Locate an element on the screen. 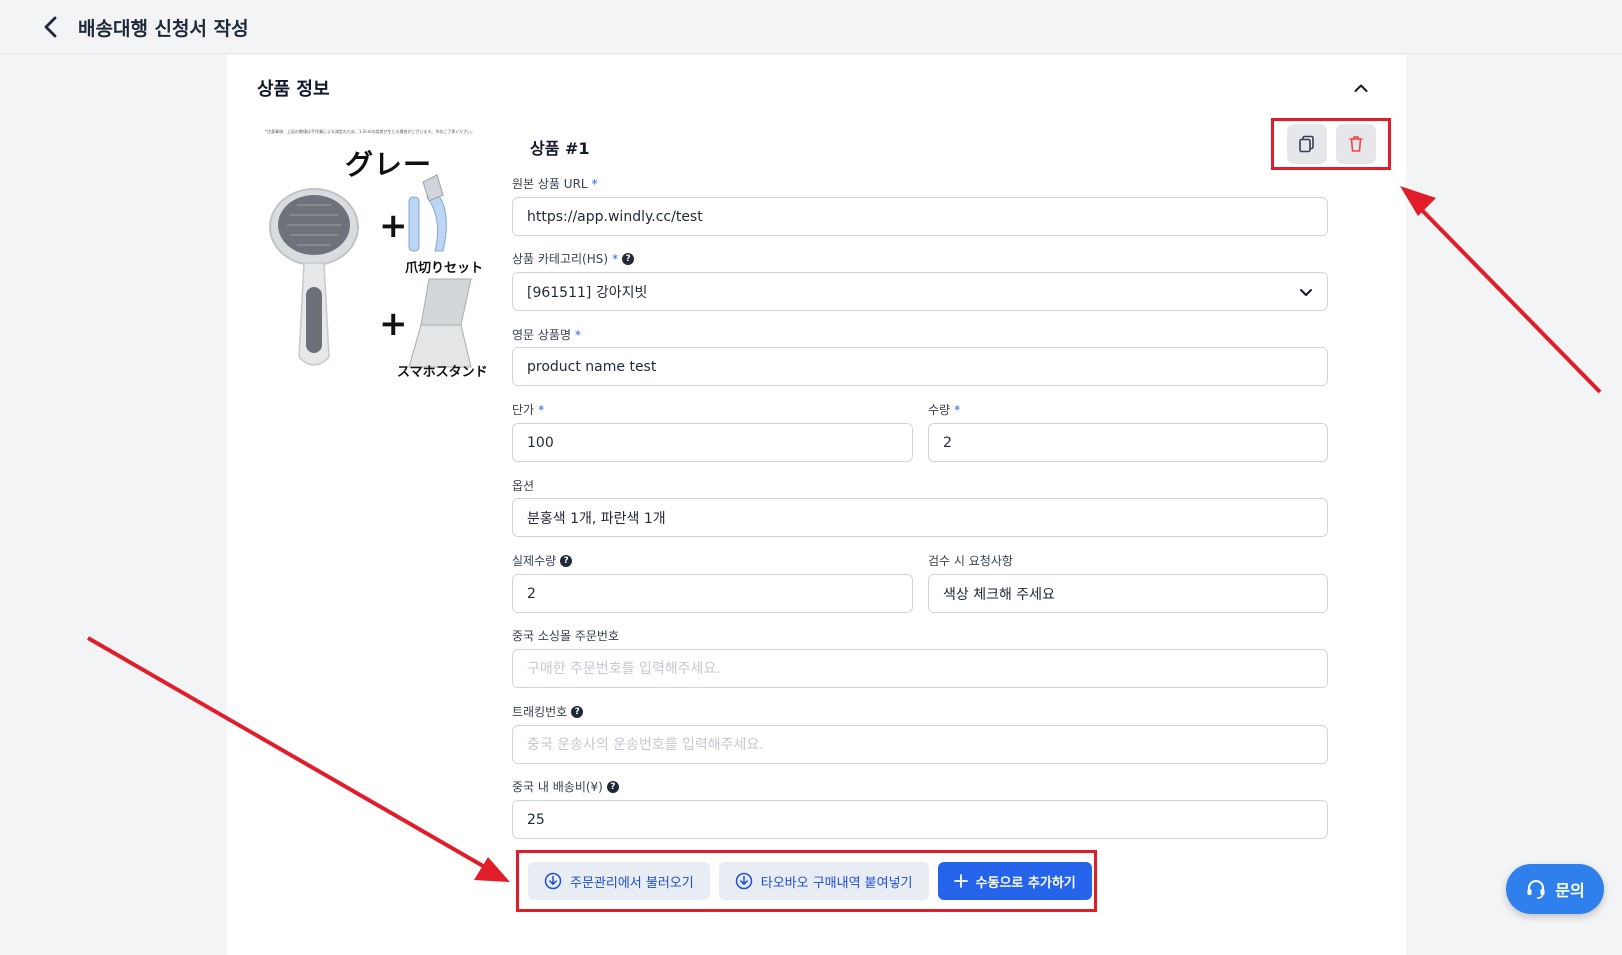  delete-product-button is located at coordinates (1355, 144).